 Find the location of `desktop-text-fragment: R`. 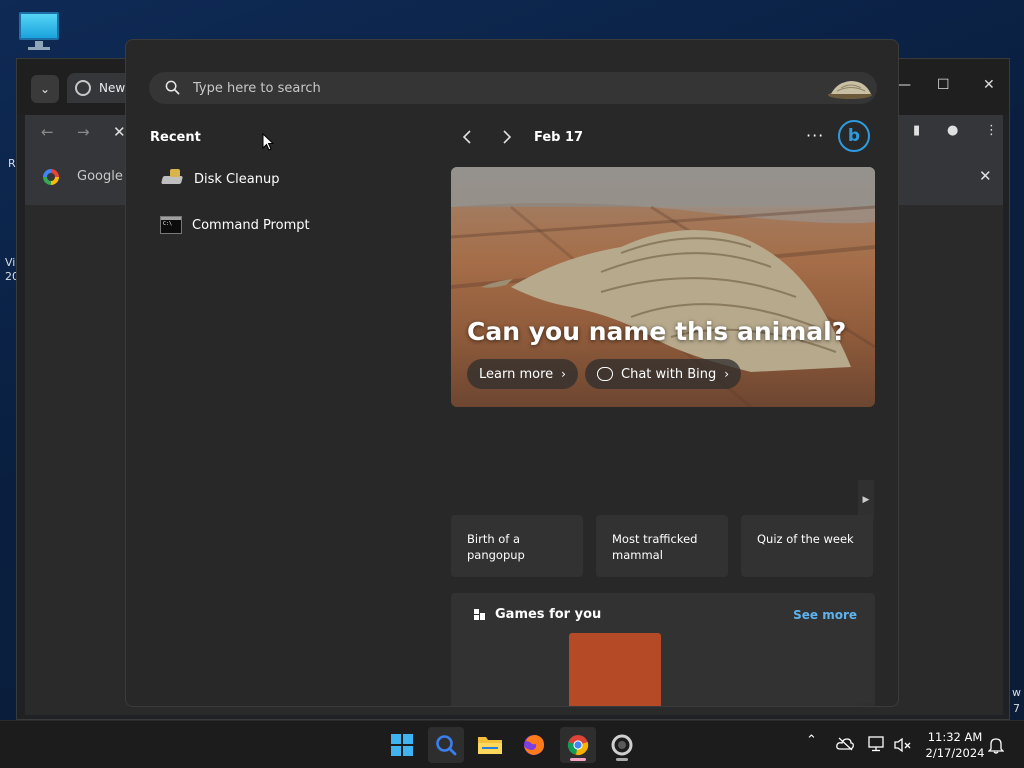

desktop-text-fragment: R is located at coordinates (12, 163).